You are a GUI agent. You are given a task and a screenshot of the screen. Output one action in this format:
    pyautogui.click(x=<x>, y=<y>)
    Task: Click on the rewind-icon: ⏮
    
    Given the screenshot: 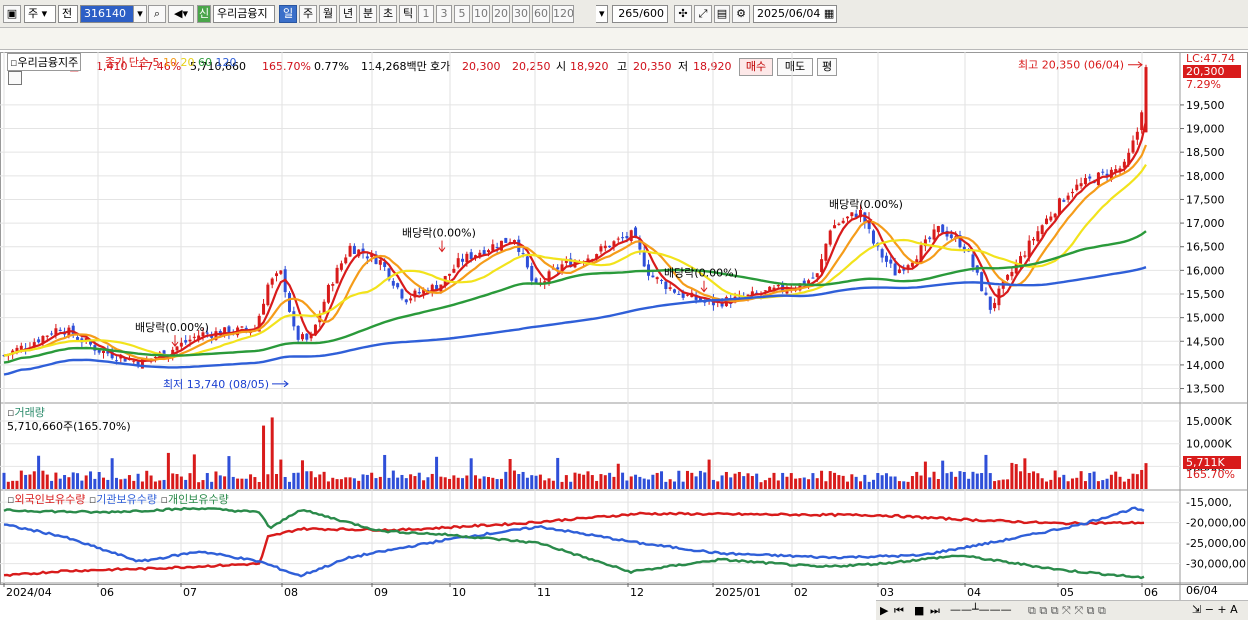 What is the action you would take?
    pyautogui.click(x=899, y=611)
    